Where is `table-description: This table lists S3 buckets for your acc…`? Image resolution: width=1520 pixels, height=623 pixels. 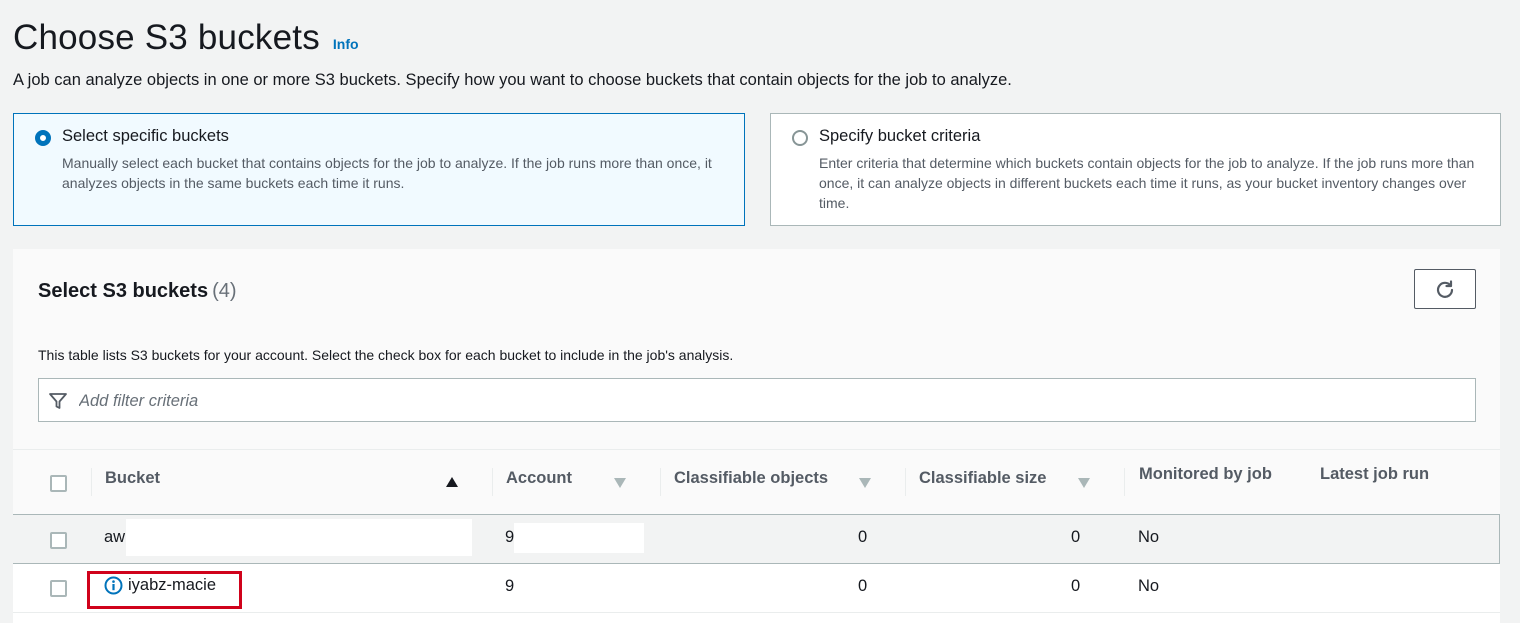 table-description: This table lists S3 buckets for your acc… is located at coordinates (386, 355).